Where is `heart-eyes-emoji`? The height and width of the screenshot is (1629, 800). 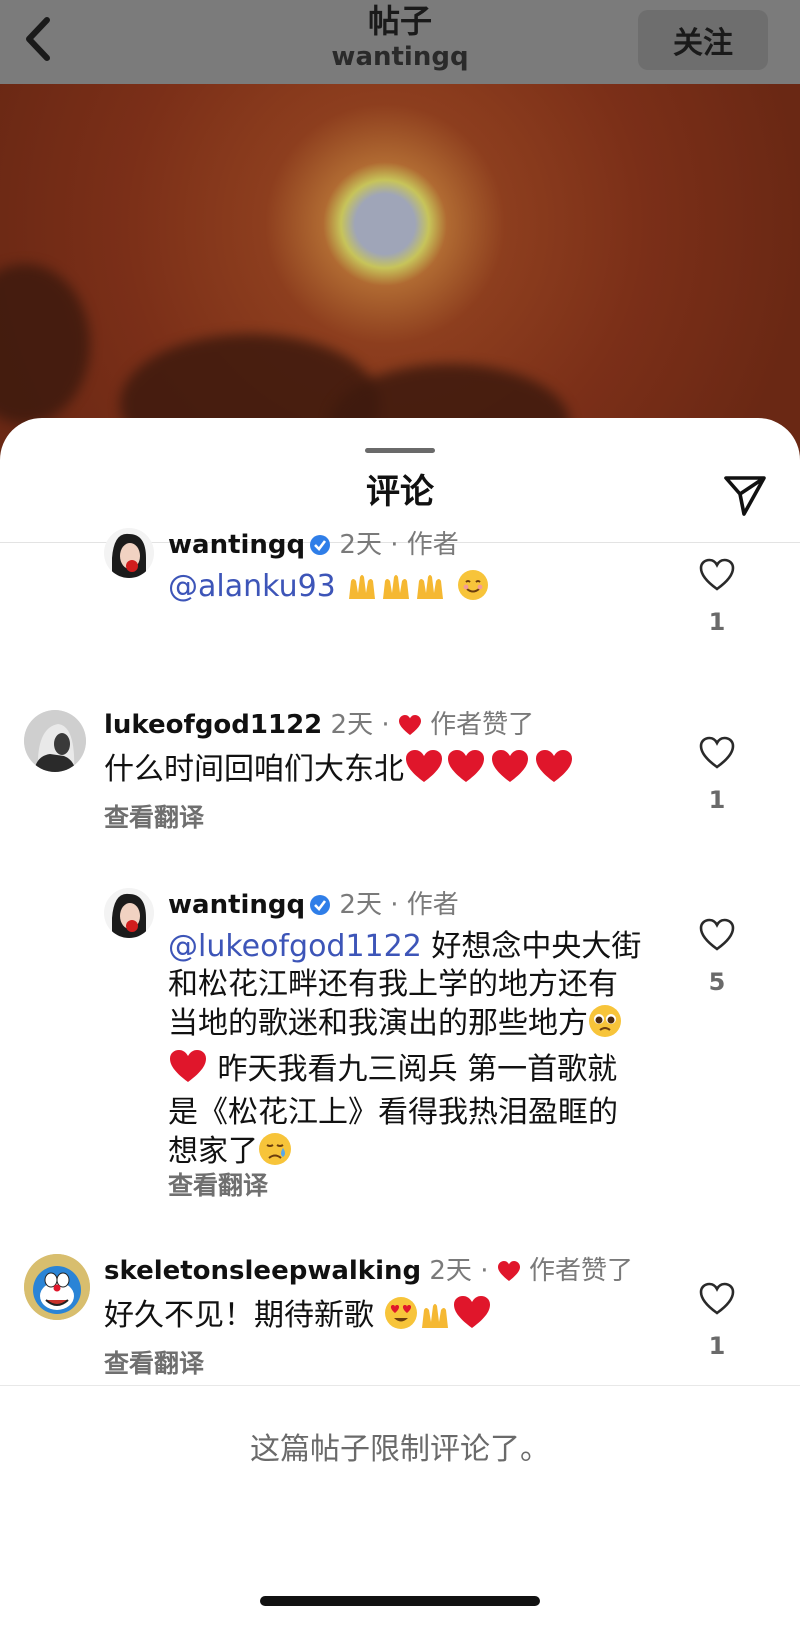
heart-eyes-emoji is located at coordinates (401, 1318).